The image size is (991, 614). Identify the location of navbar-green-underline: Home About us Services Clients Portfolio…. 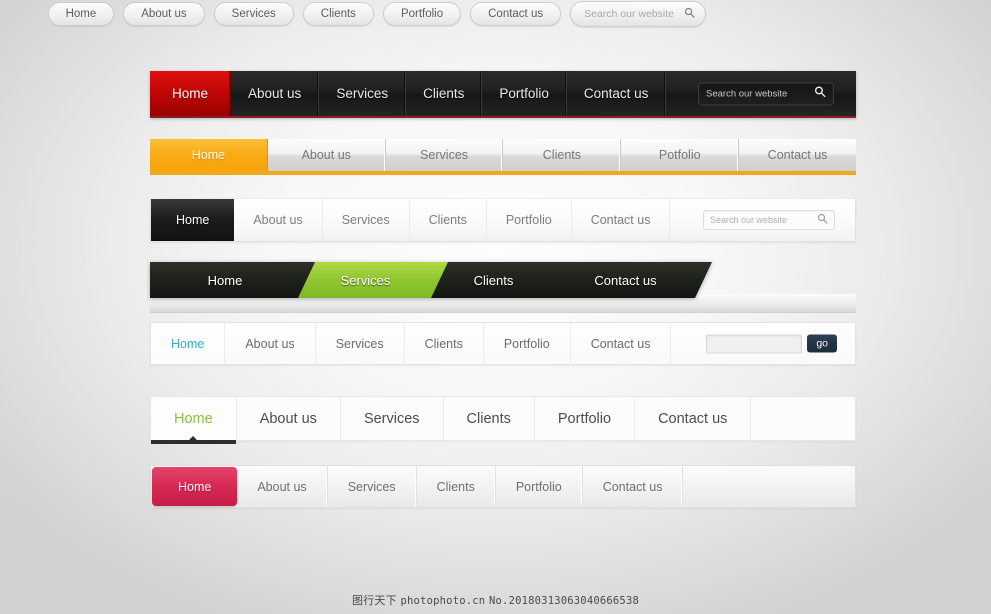
(503, 420).